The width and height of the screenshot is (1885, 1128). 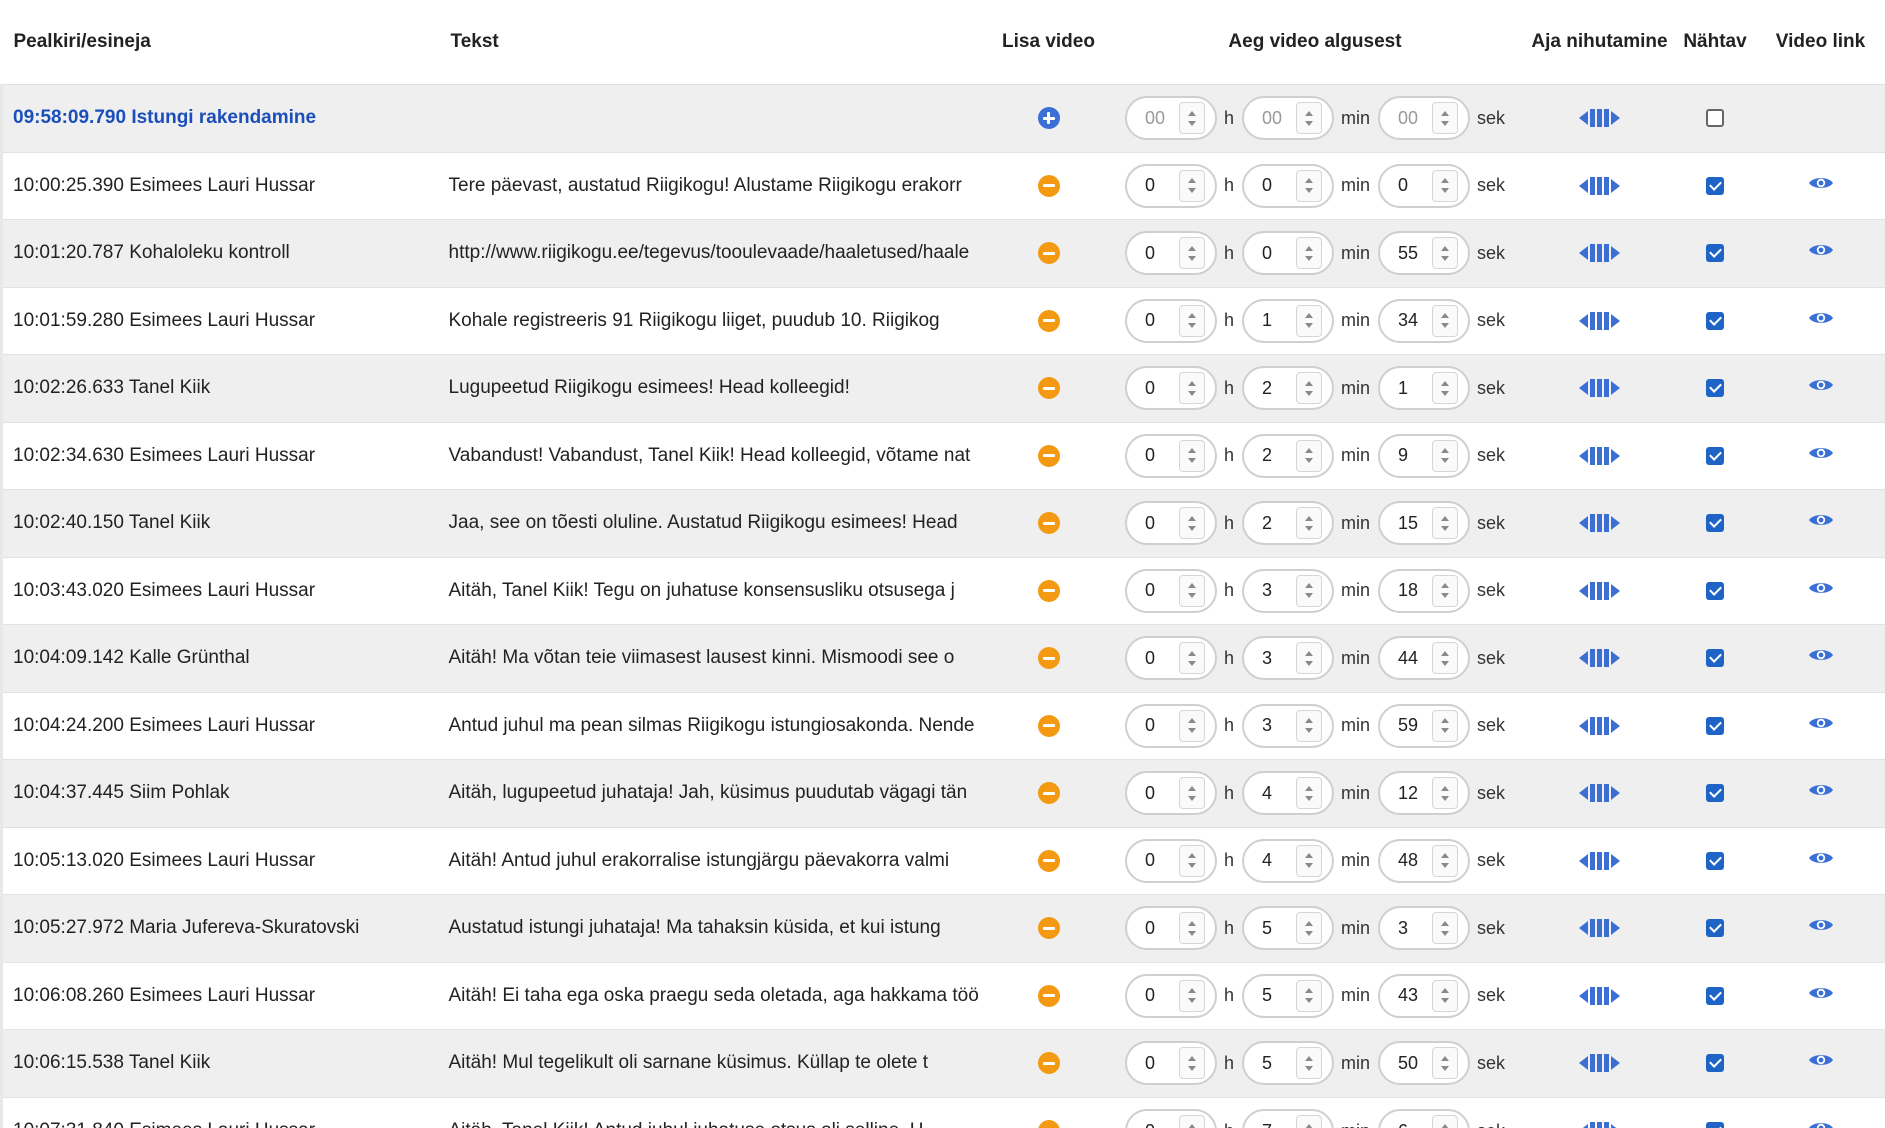 I want to click on hours-stepper: 00, so click(x=1170, y=118).